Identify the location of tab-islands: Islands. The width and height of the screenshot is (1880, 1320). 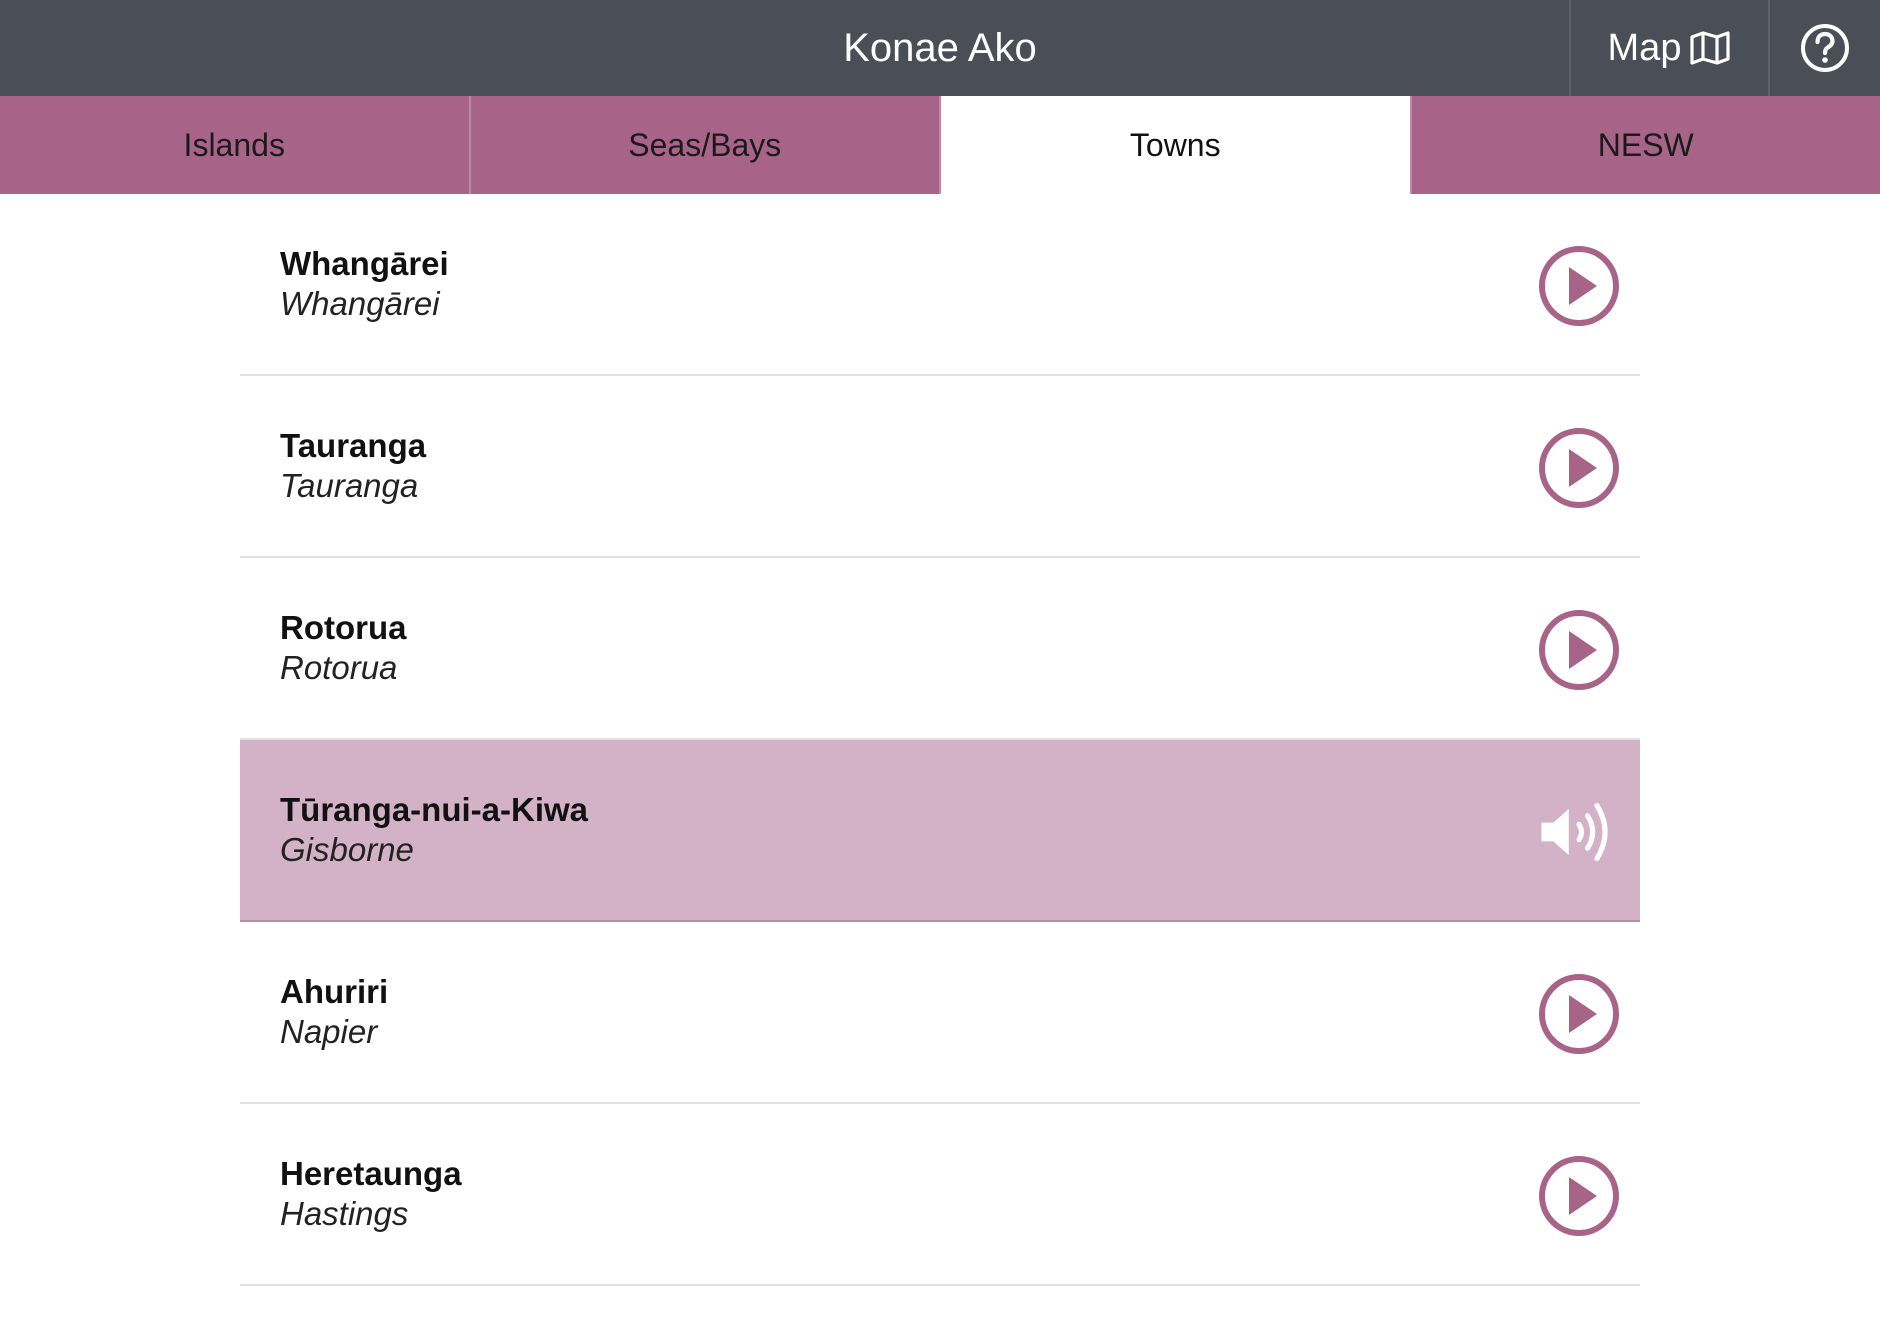
(235, 145).